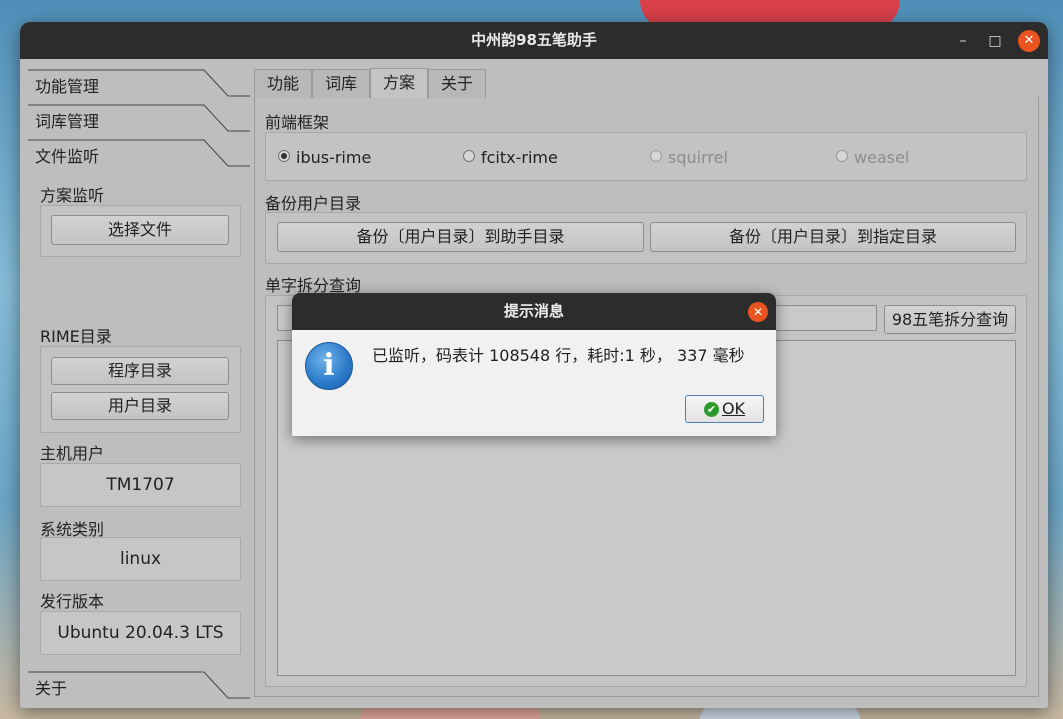 The image size is (1063, 719). Describe the element at coordinates (67, 121) in the screenshot. I see `sidebar-item-label: 词库管理` at that location.